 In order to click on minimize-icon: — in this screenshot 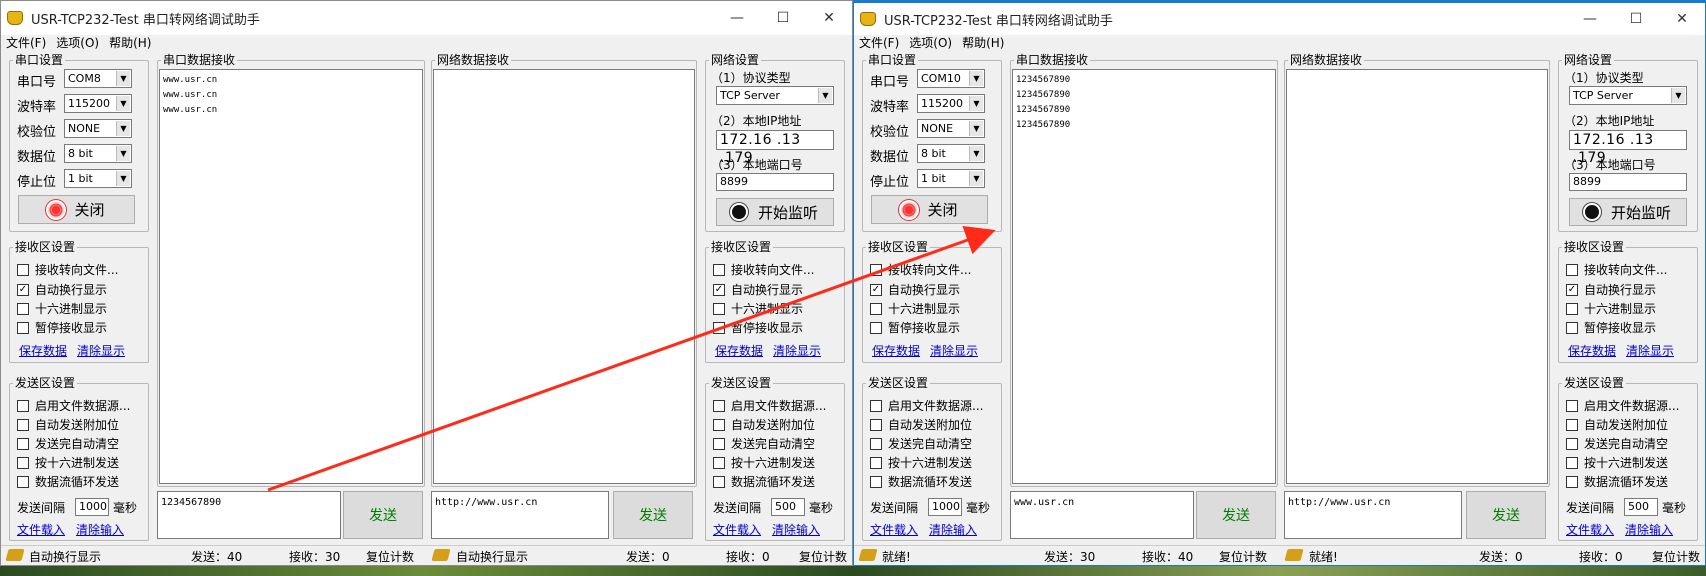, I will do `click(737, 18)`.